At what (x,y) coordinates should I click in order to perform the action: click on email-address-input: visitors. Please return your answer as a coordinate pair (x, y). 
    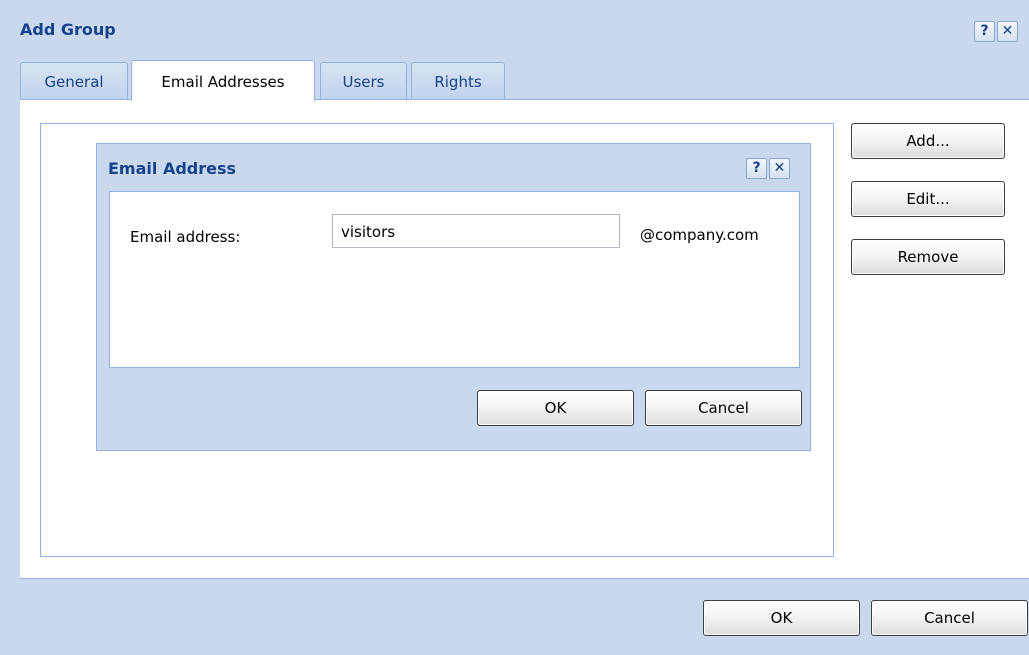
    Looking at the image, I should click on (476, 231).